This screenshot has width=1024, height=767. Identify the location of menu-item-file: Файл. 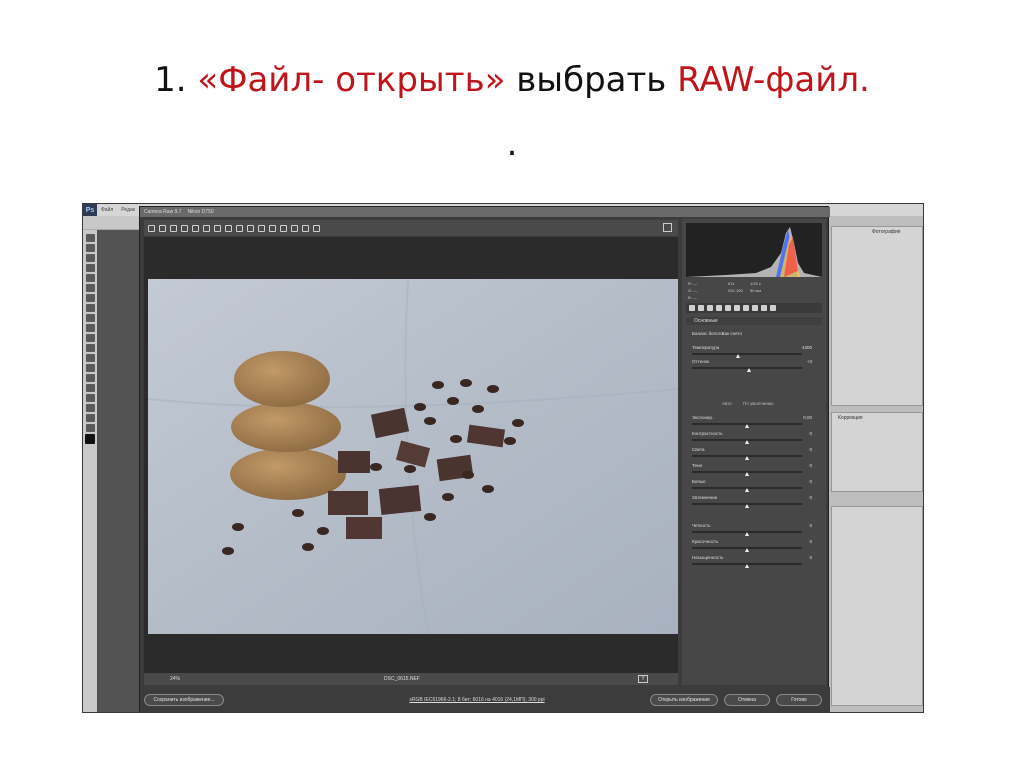
(107, 210).